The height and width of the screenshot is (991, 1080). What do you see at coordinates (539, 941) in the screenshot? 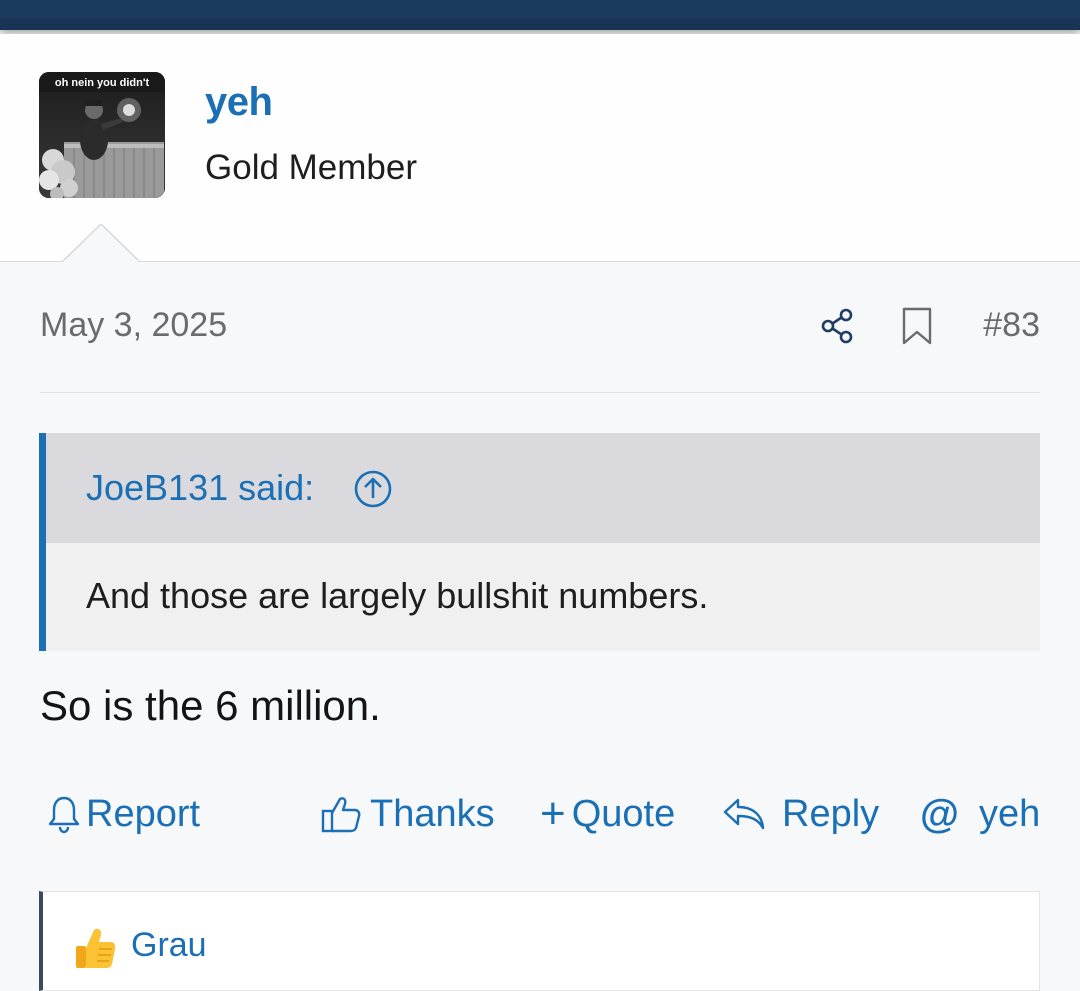
I see `reactions-bar: Grau` at bounding box center [539, 941].